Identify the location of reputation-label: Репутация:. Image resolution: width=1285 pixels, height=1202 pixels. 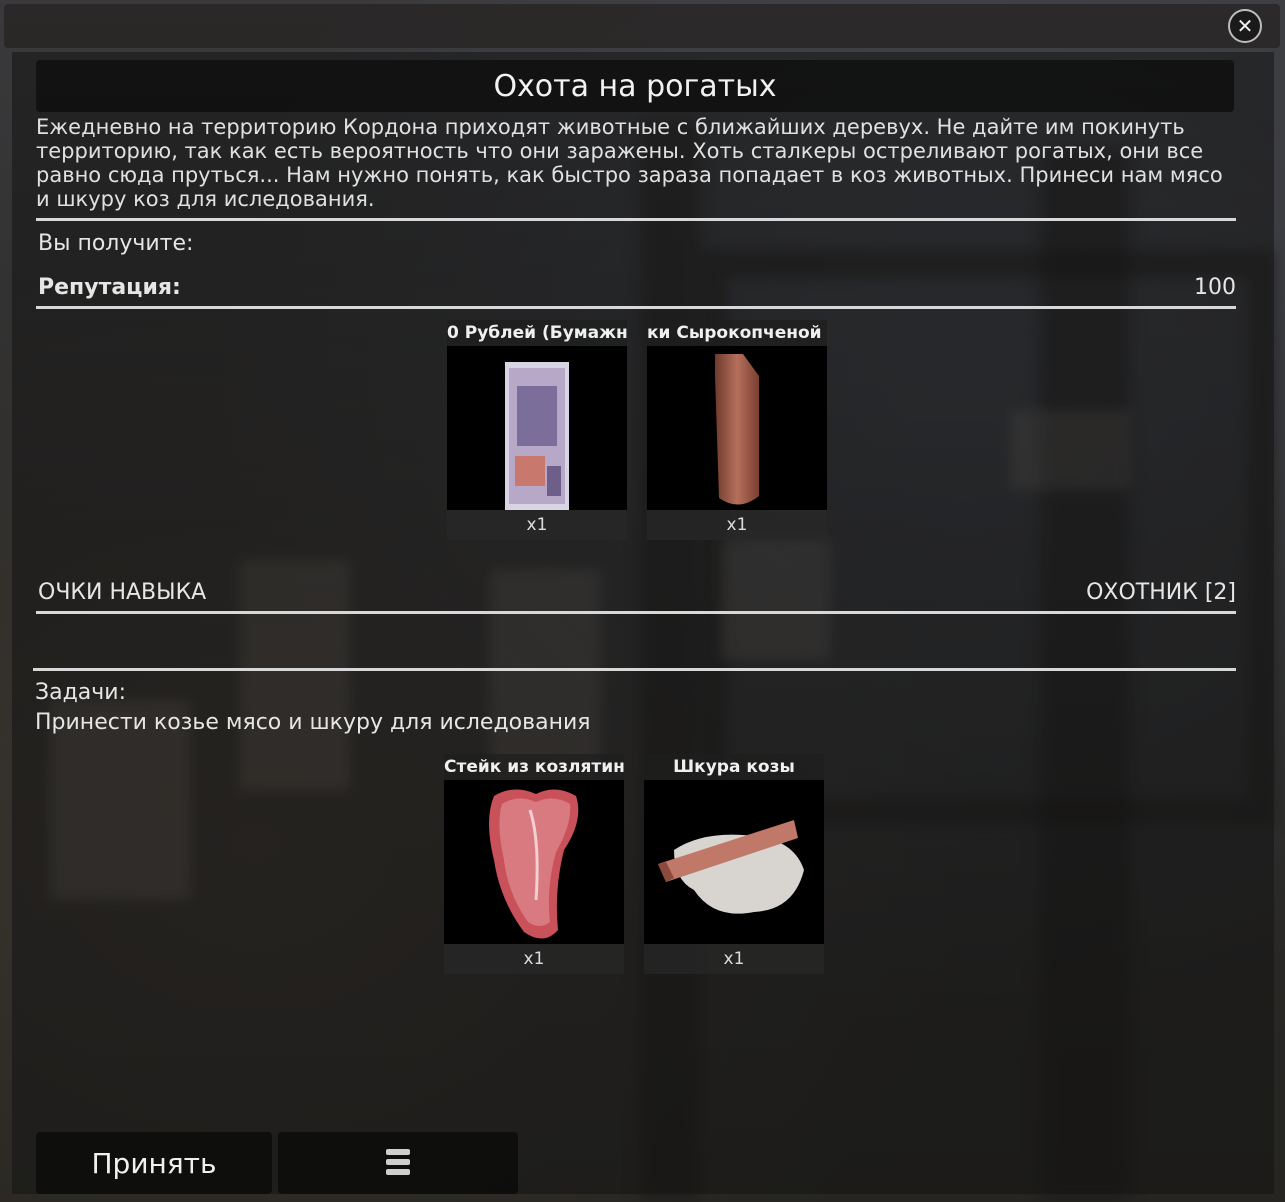
(109, 287).